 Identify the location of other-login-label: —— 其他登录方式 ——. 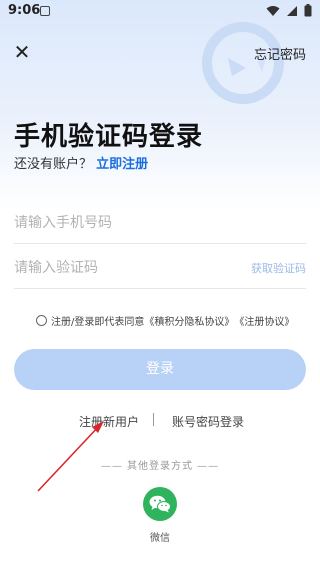
(160, 466).